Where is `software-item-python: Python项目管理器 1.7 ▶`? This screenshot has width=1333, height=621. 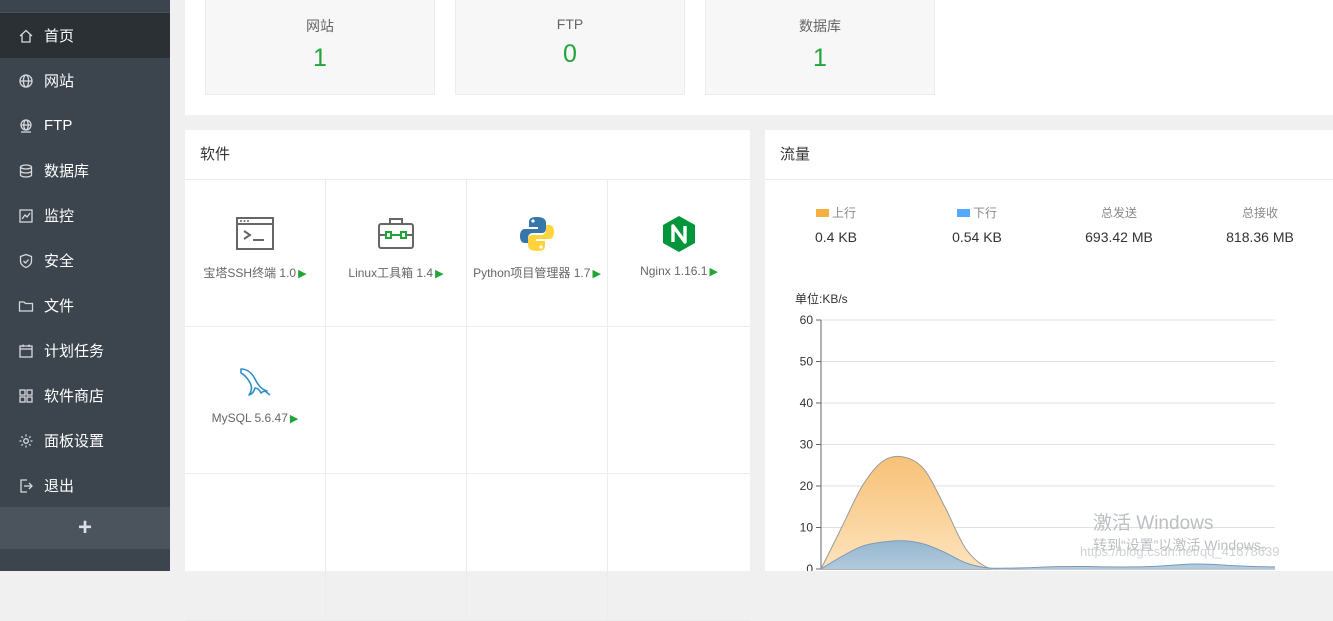
software-item-python: Python项目管理器 1.7 ▶ is located at coordinates (537, 253).